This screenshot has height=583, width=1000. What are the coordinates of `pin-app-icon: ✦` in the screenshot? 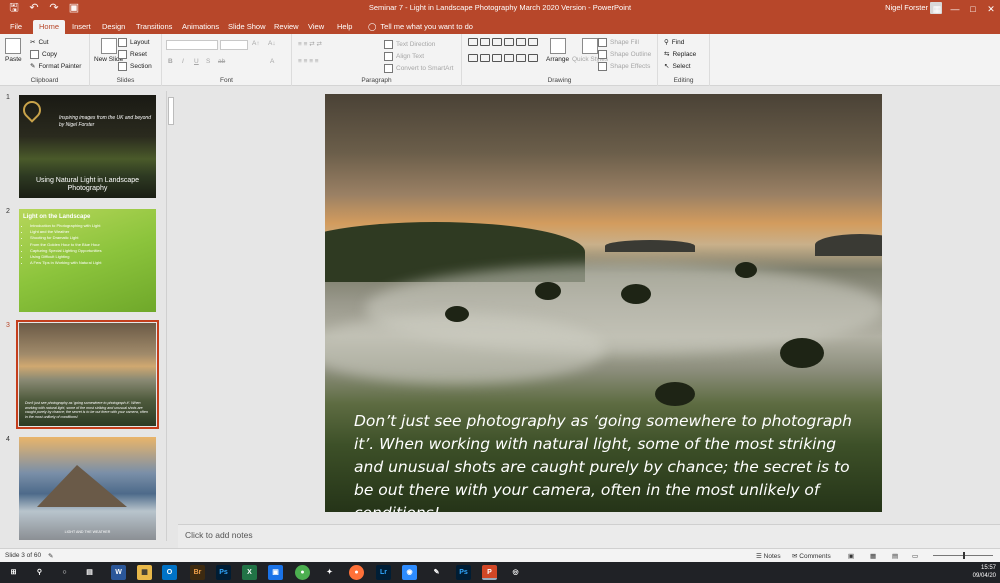 It's located at (329, 572).